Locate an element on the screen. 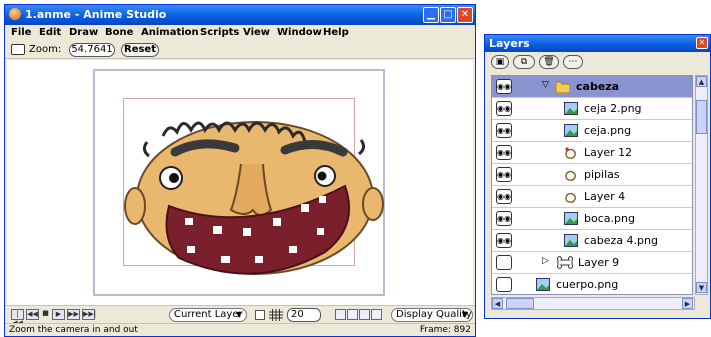 This screenshot has width=711, height=337. menu-window: Window is located at coordinates (299, 32).